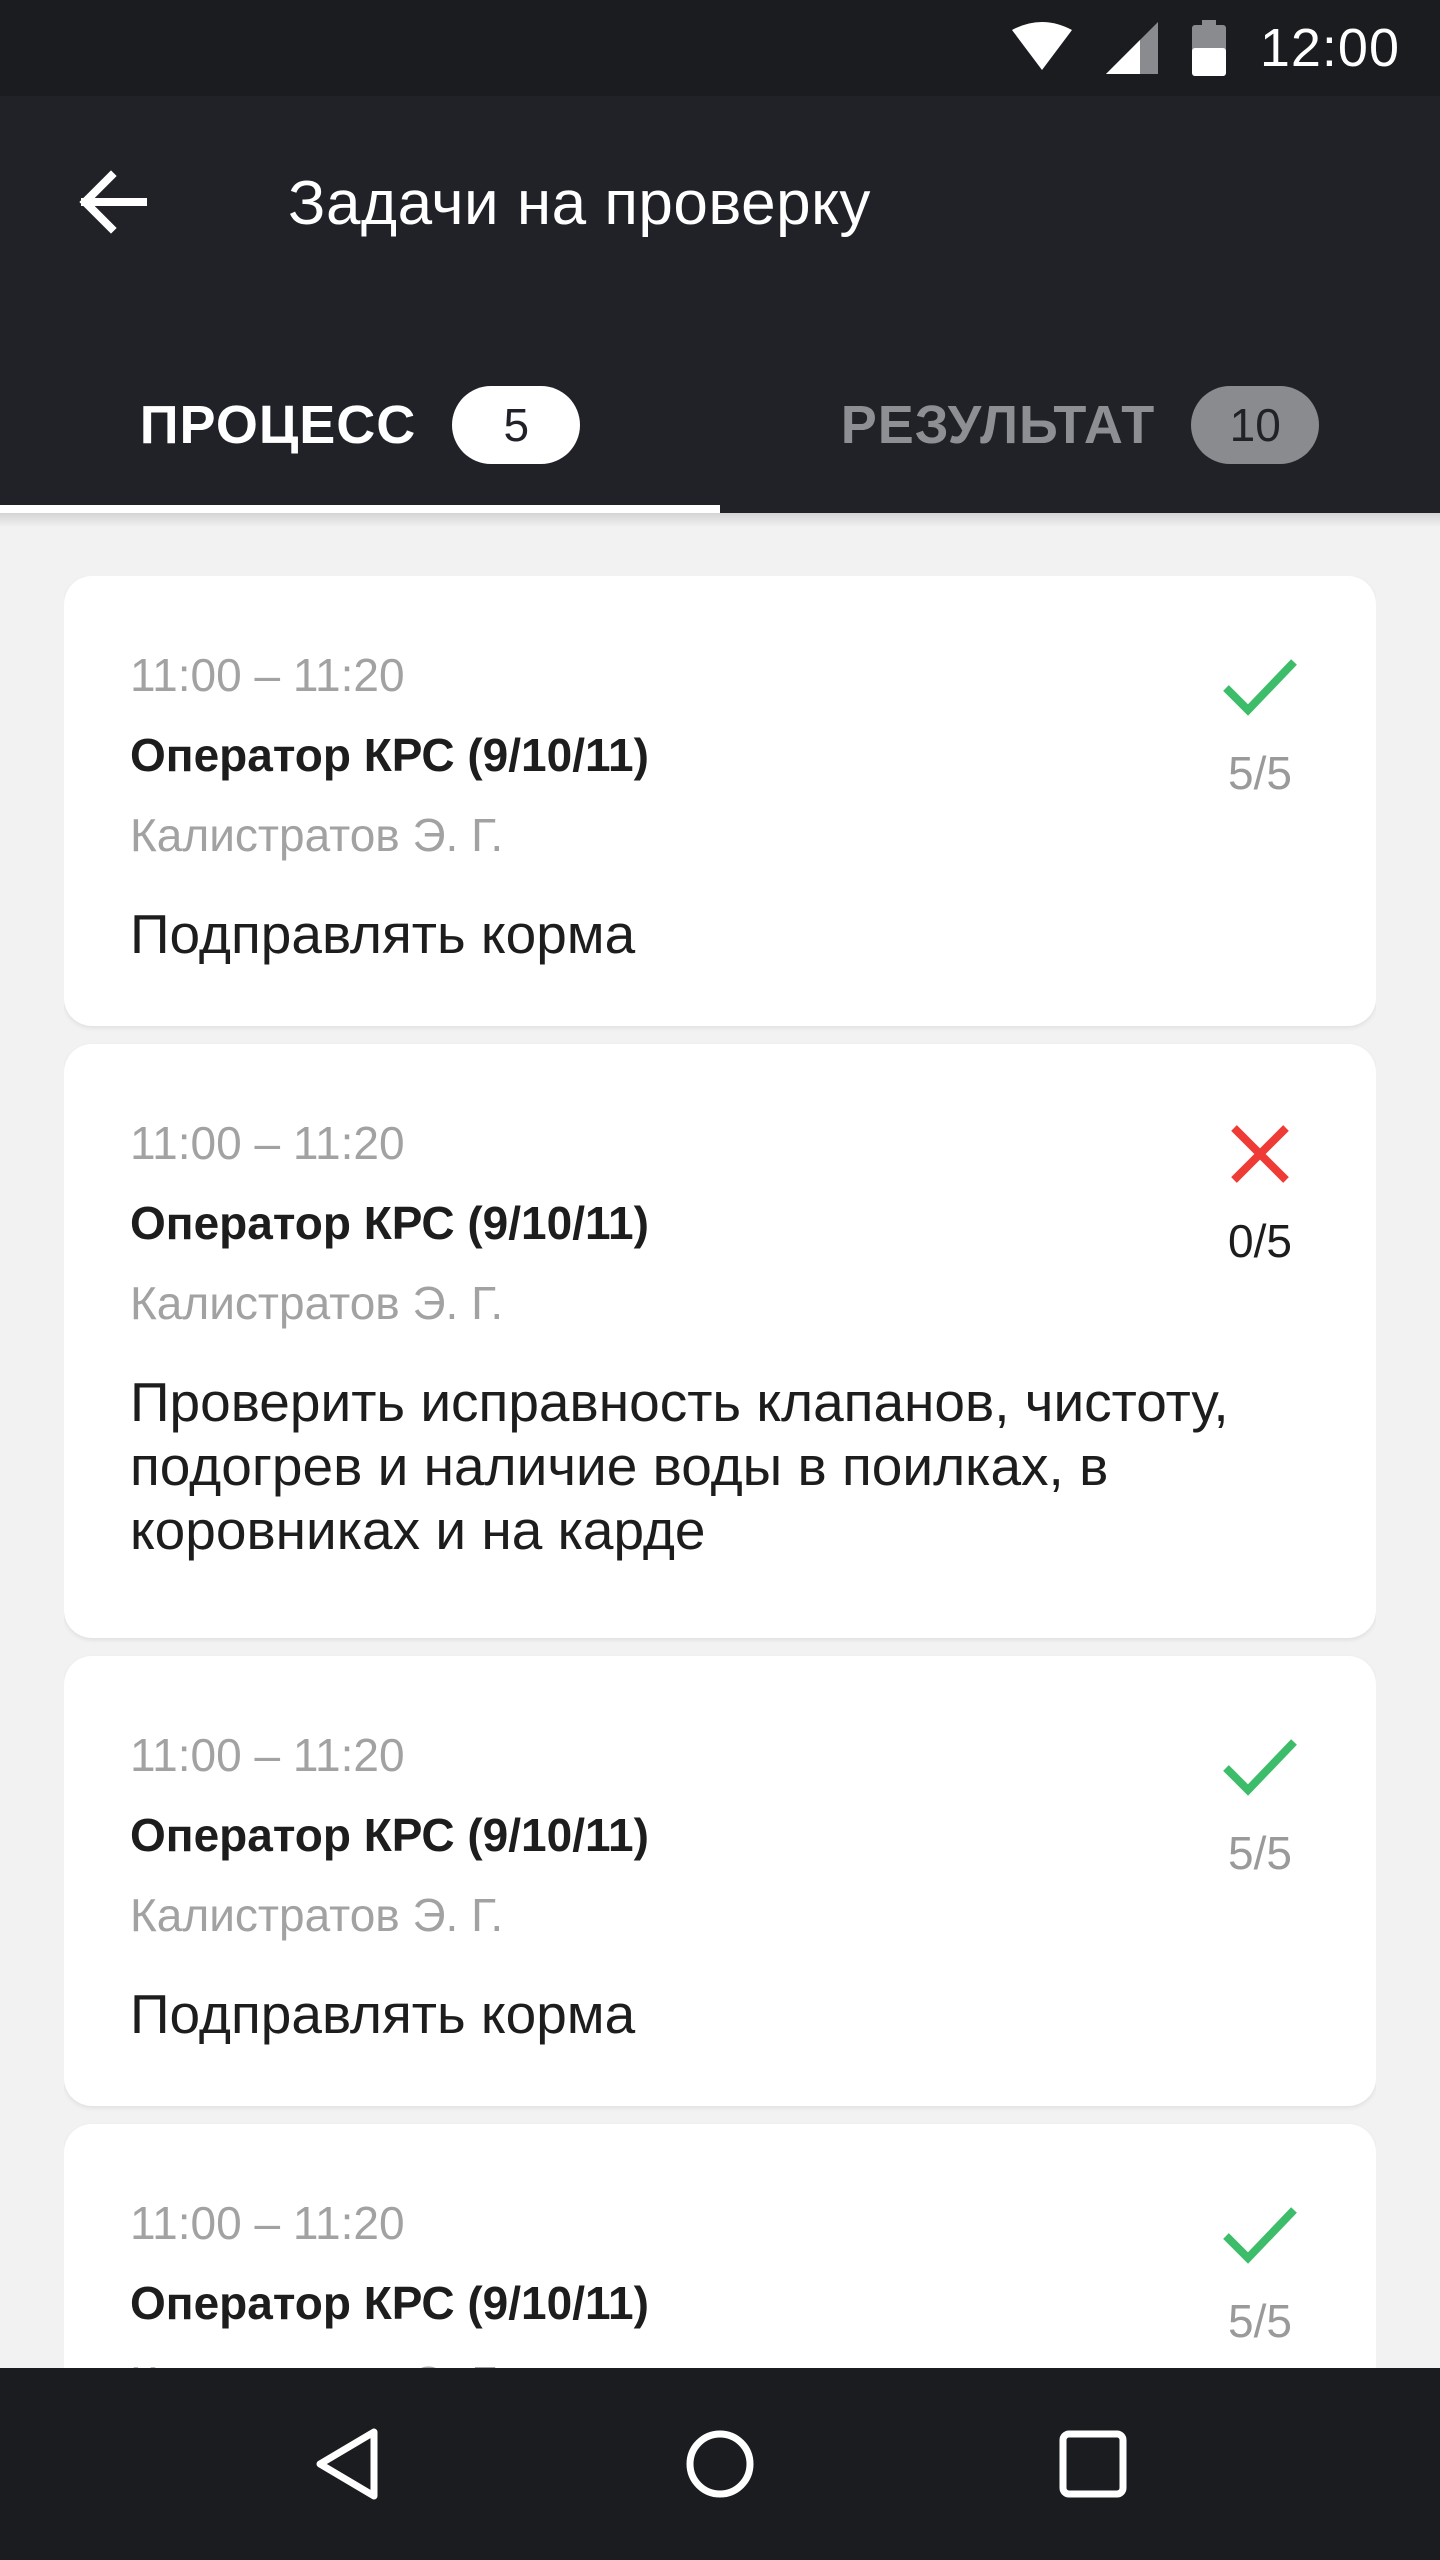 This screenshot has width=1440, height=2560. Describe the element at coordinates (1208, 48) in the screenshot. I see `battery-icon` at that location.